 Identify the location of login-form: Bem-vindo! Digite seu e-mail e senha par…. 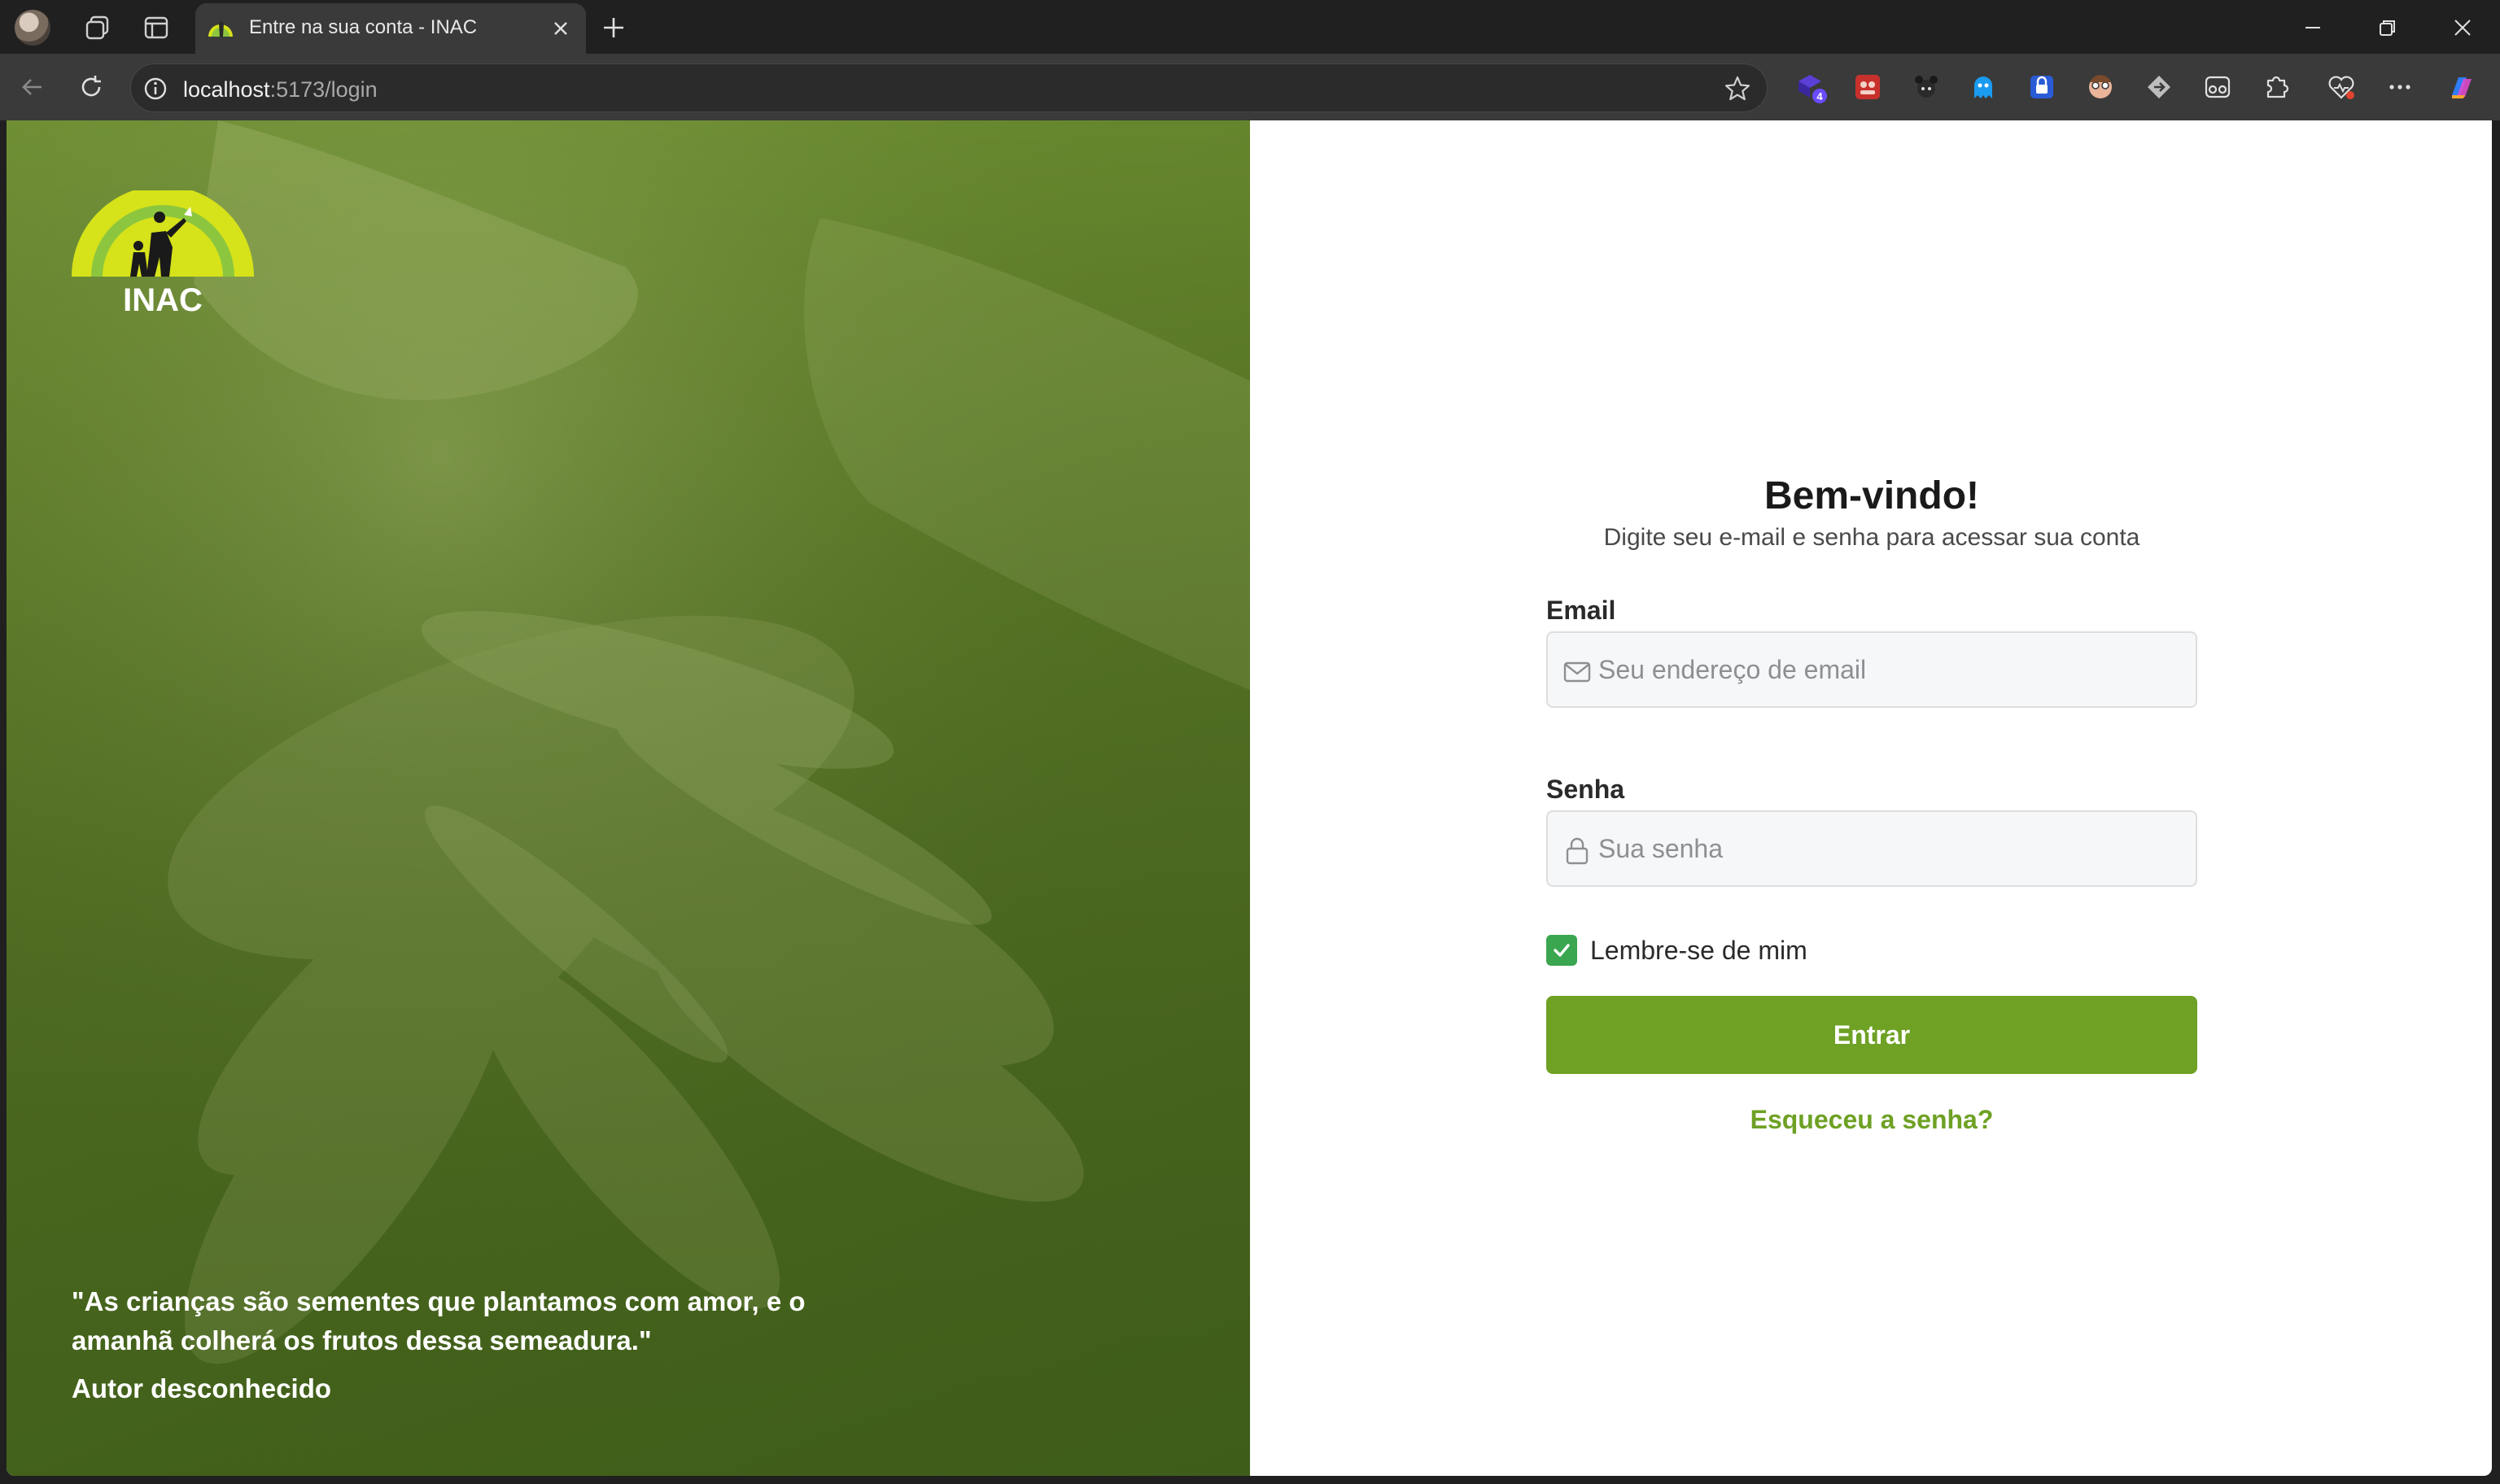
(1871, 803).